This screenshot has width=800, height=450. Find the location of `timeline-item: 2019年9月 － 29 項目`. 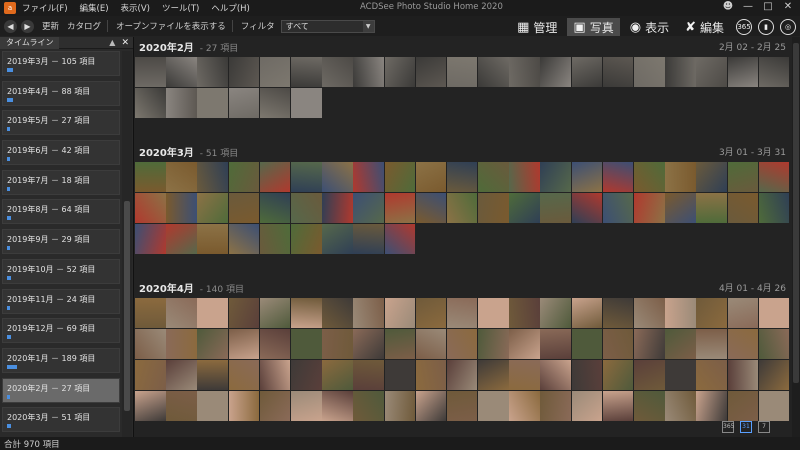

timeline-item: 2019年9月 － 29 項目 is located at coordinates (61, 242).